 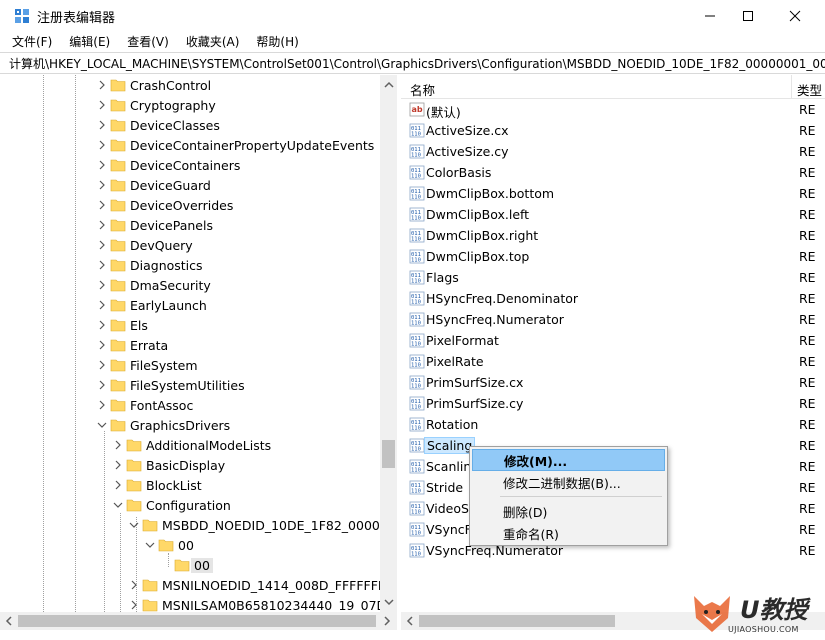 What do you see at coordinates (190, 85) in the screenshot?
I see `tree-item: CrashControl` at bounding box center [190, 85].